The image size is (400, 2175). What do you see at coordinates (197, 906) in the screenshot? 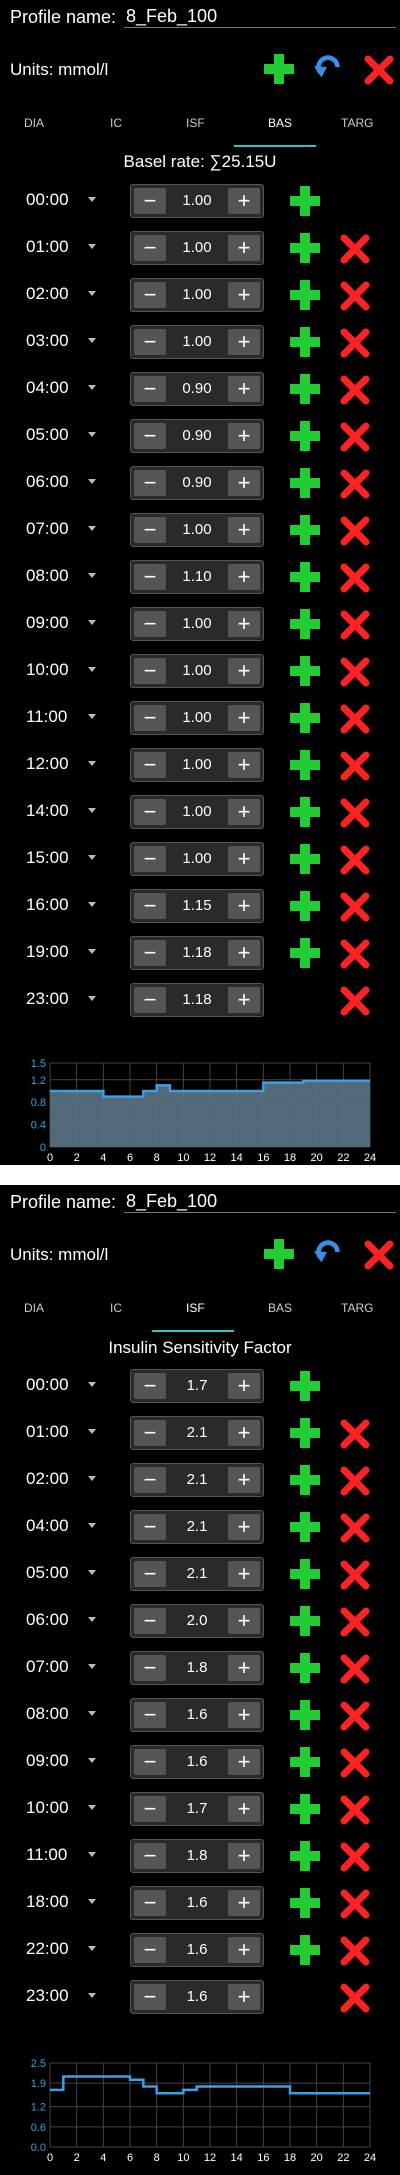
I see `value-input: 1.15` at bounding box center [197, 906].